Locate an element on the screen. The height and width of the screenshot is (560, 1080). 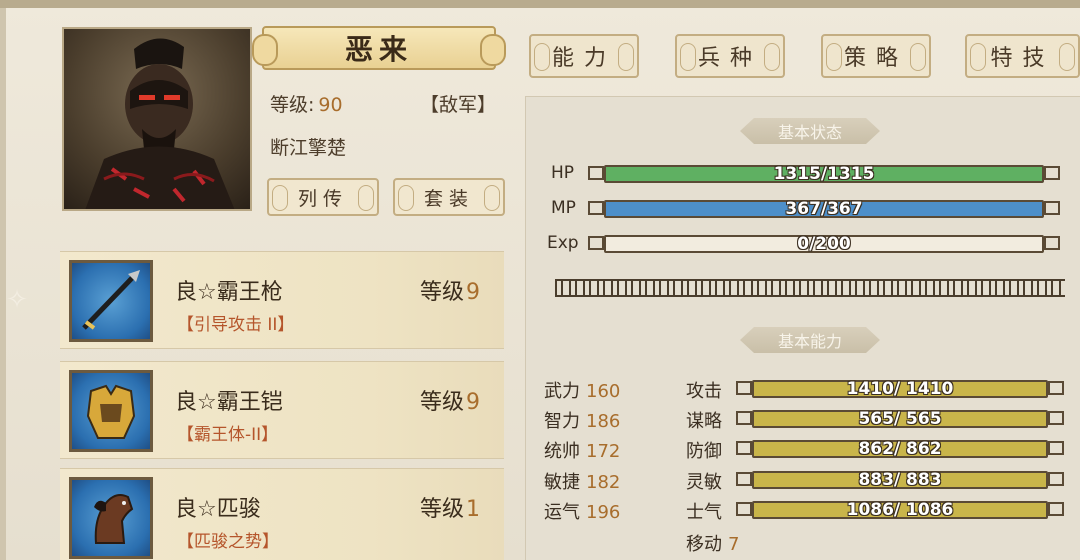
movement-stat: 移动 7 is located at coordinates (712, 543).